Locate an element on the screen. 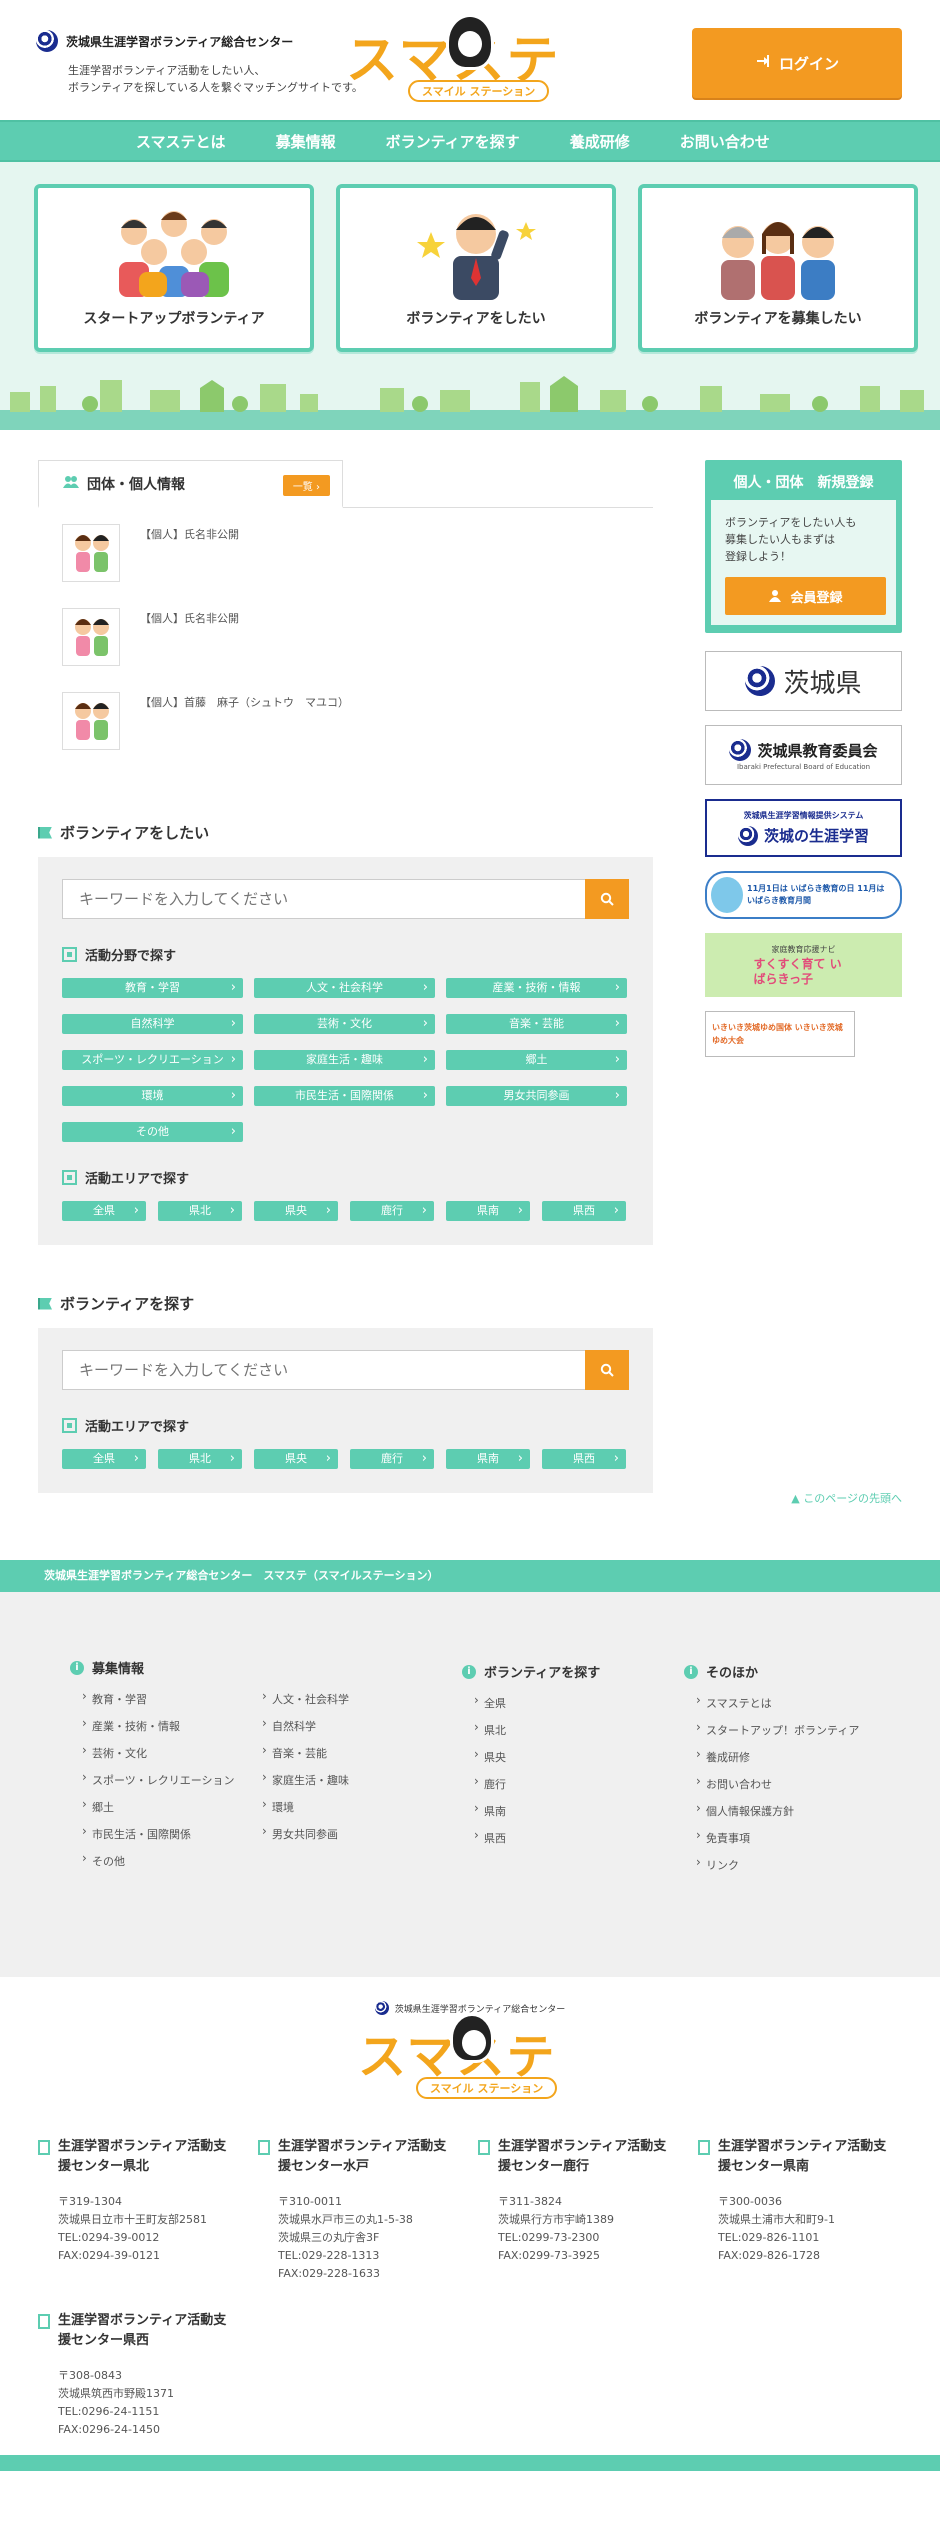 This screenshot has height=2527, width=940. area-filter-list: 全県 県北 県央 鹿行 県南 県西 is located at coordinates (345, 1211).